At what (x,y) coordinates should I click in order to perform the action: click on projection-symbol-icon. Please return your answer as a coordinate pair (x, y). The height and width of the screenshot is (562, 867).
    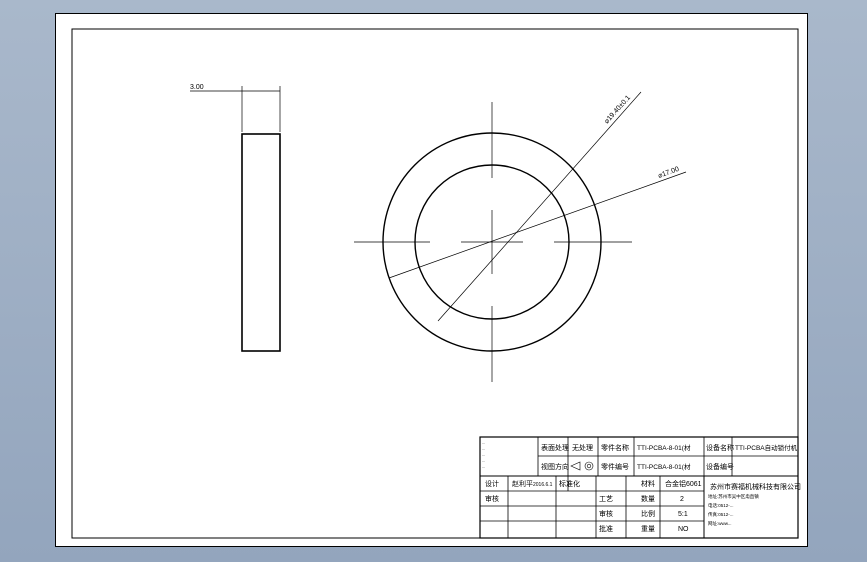
    Looking at the image, I should click on (582, 466).